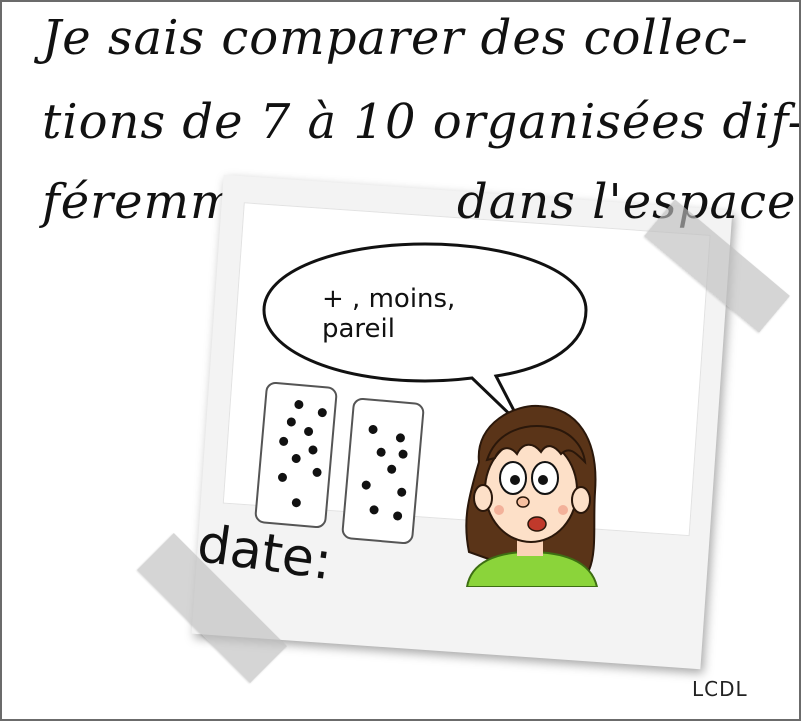 The width and height of the screenshot is (801, 721). Describe the element at coordinates (358, 329) in the screenshot. I see `speech-line-2: pareil` at that location.